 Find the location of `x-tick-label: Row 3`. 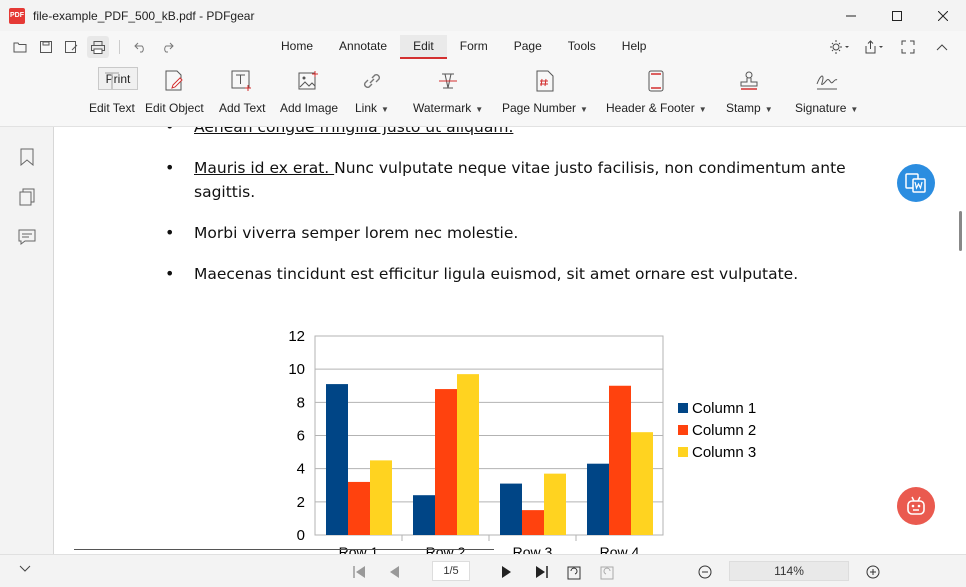

x-tick-label: Row 3 is located at coordinates (533, 549).